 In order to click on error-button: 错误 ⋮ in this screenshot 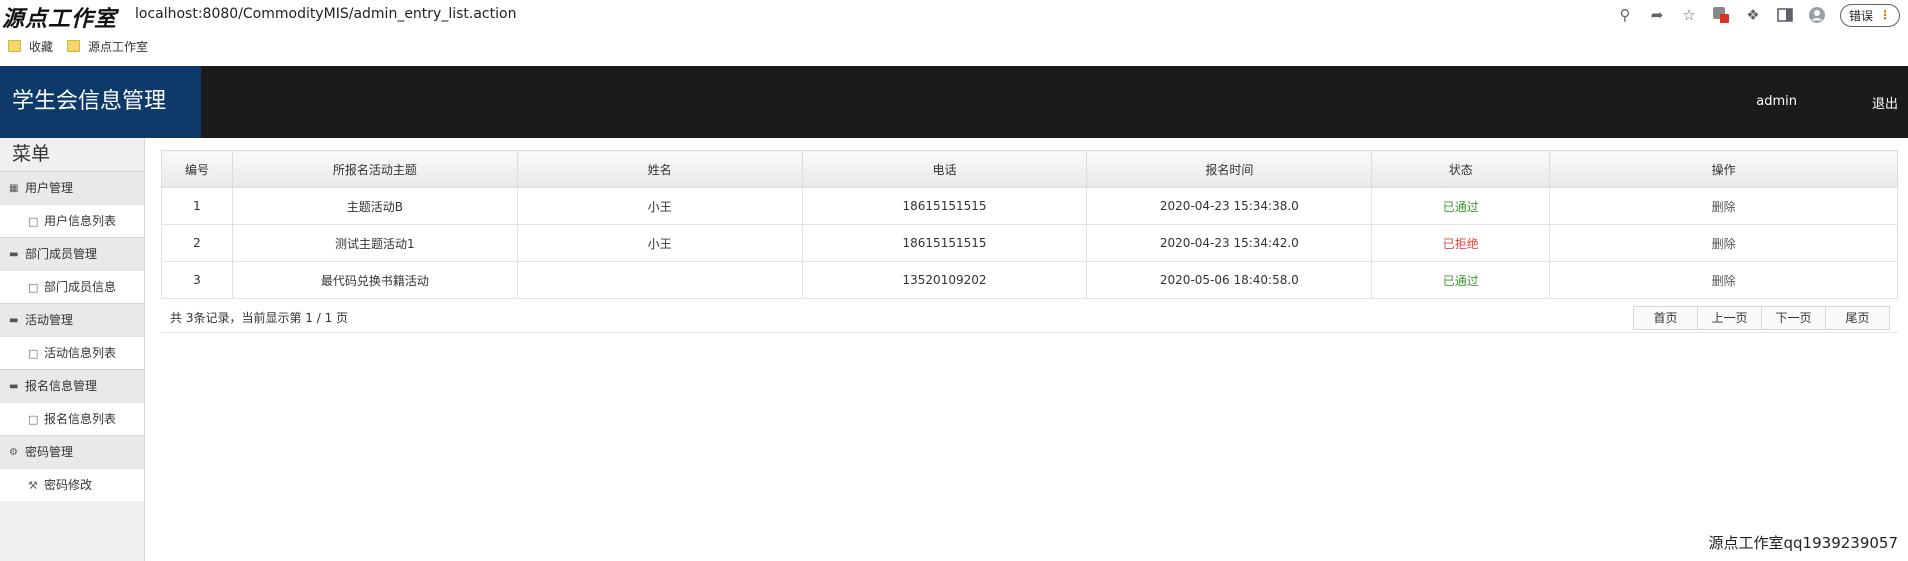, I will do `click(1869, 15)`.